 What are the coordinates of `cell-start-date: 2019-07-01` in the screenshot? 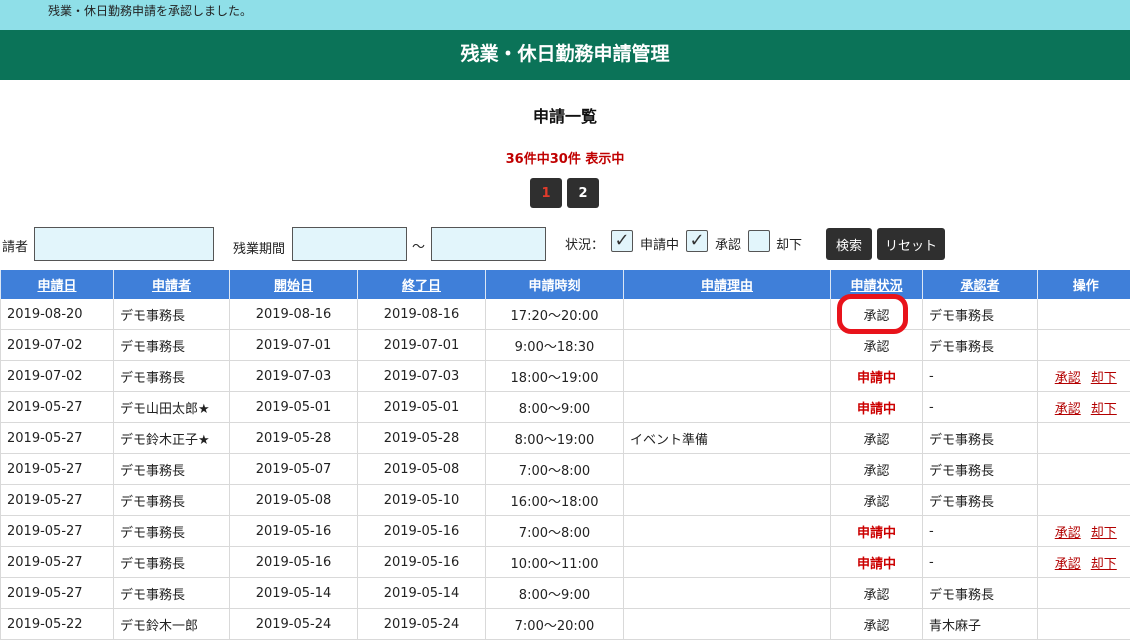 It's located at (294, 345).